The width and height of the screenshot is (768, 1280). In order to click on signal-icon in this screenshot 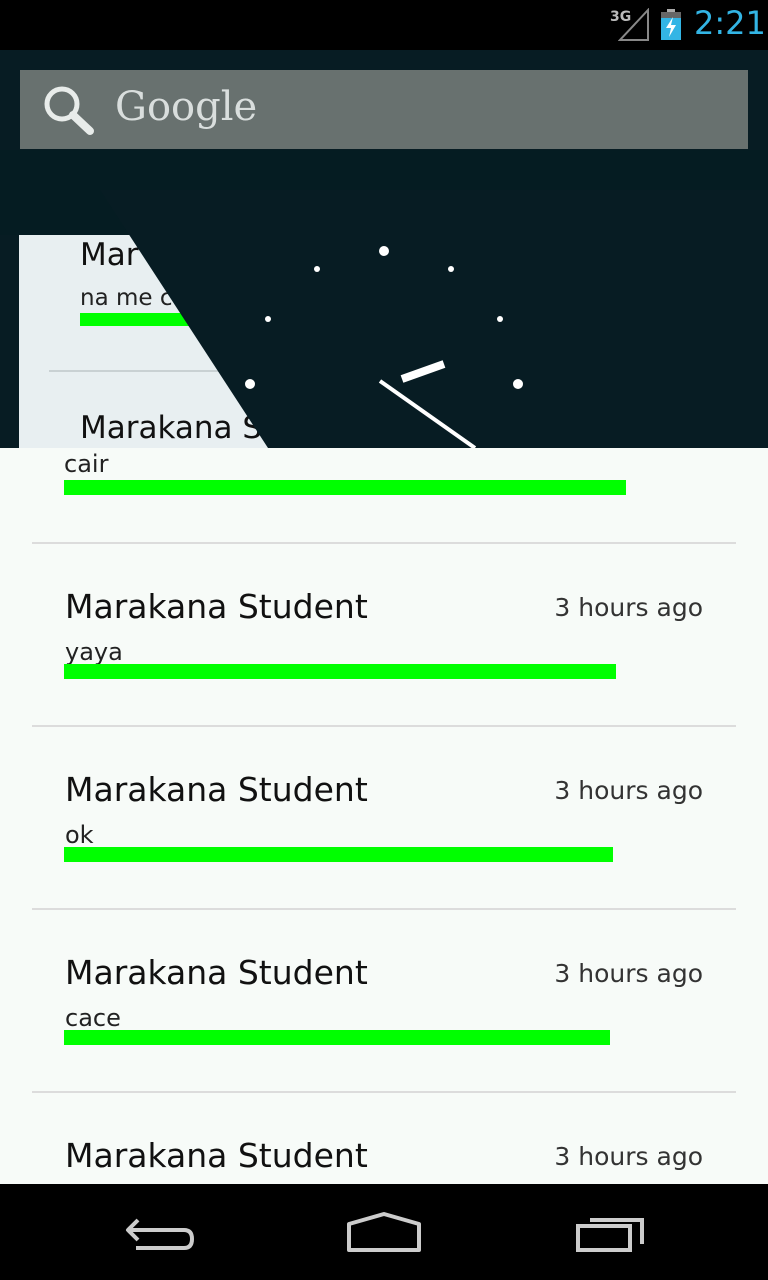, I will do `click(633, 24)`.